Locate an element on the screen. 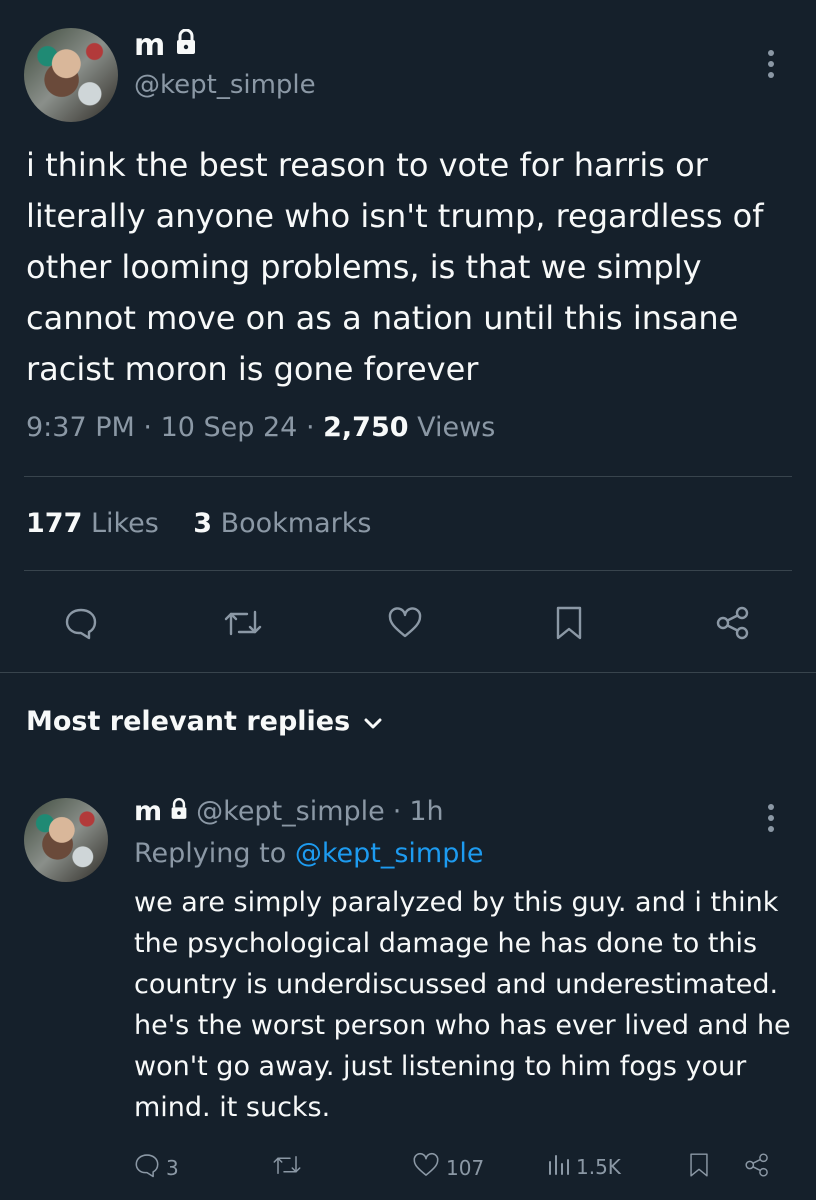  author-handle: @kept_simple is located at coordinates (225, 85).